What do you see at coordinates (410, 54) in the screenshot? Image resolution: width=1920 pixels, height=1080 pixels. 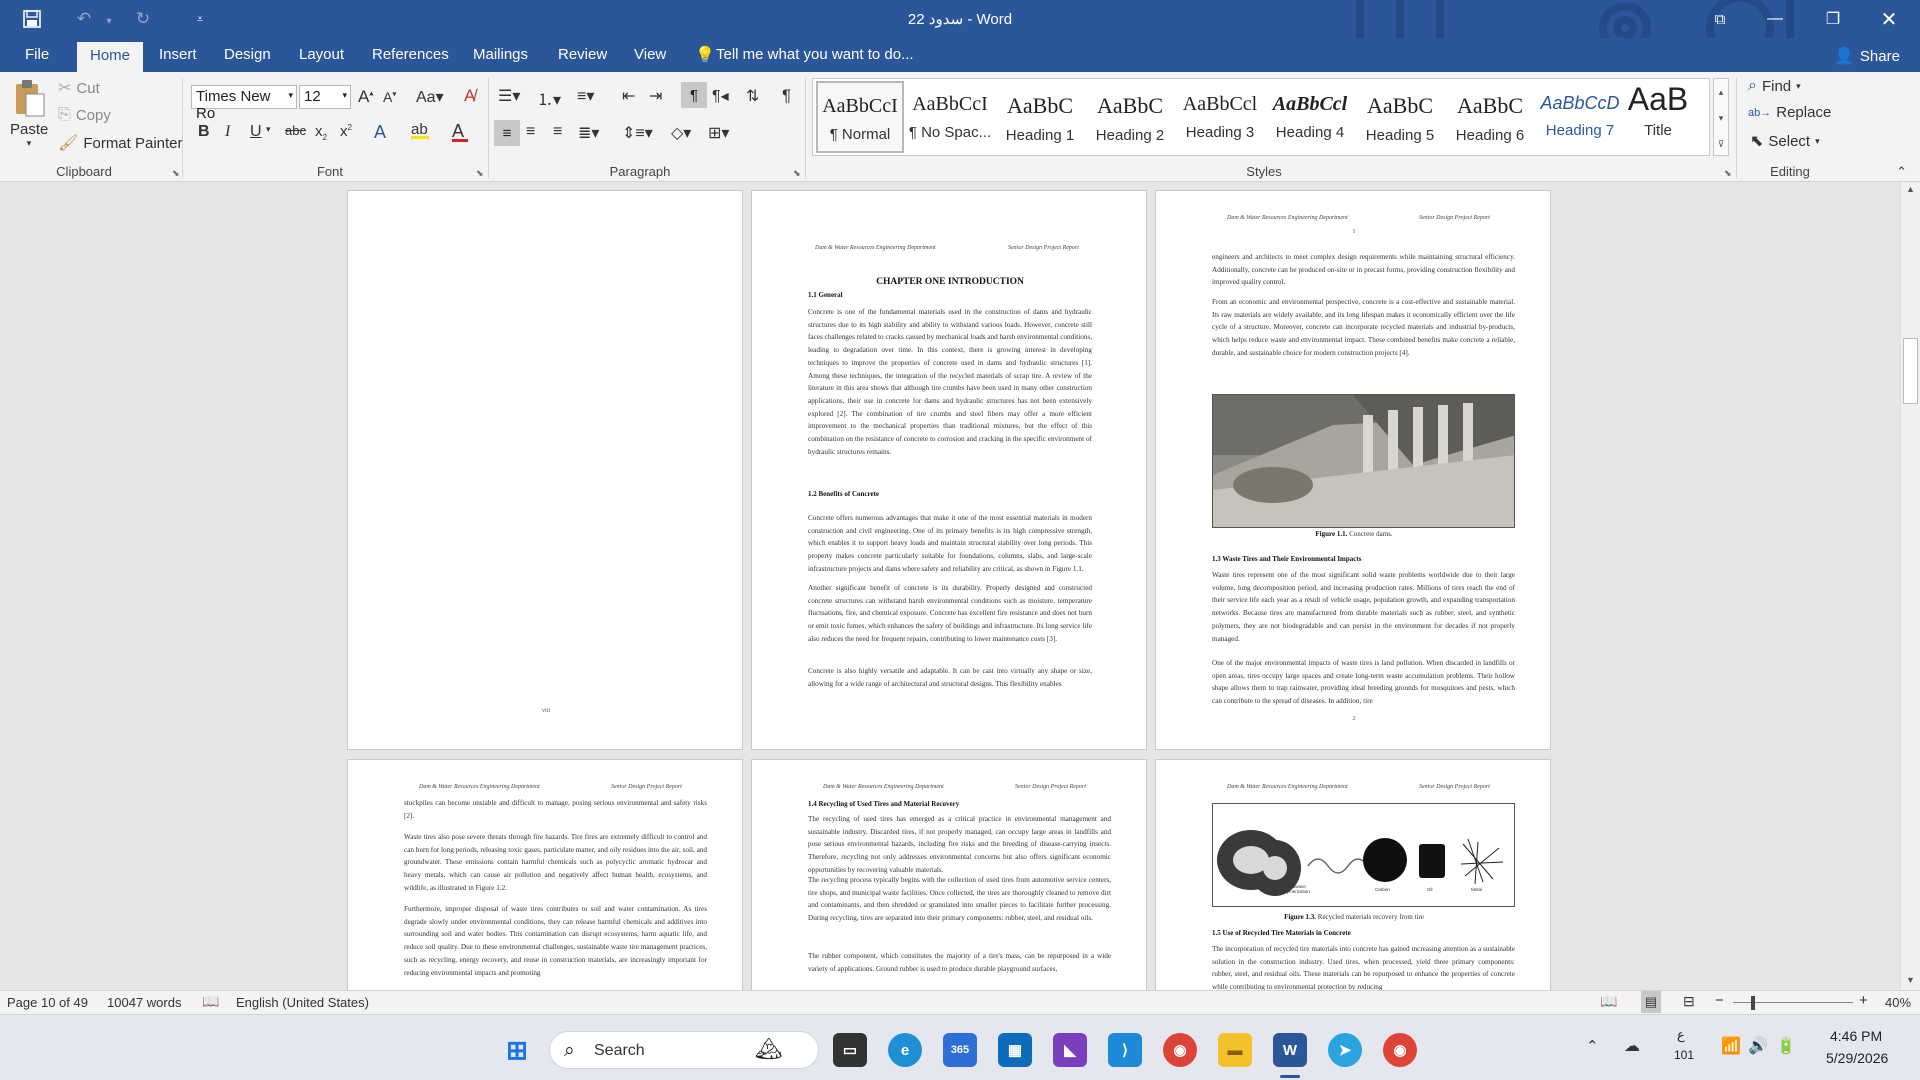 I see `tab-references: References` at bounding box center [410, 54].